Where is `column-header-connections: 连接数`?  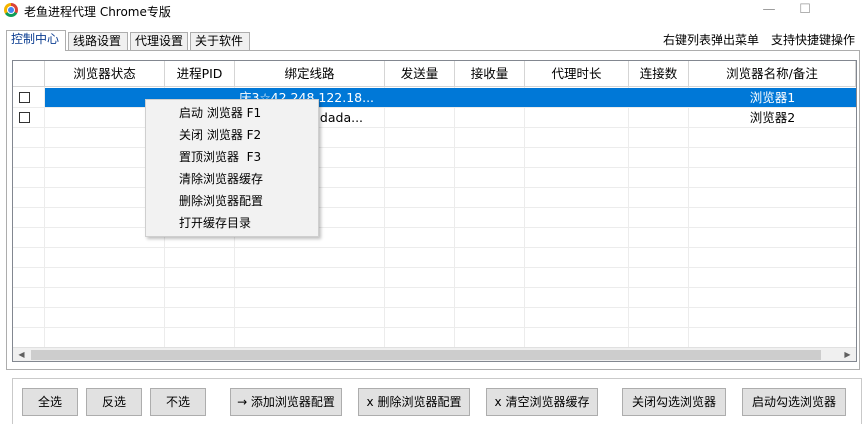
column-header-connections: 连接数 is located at coordinates (659, 74).